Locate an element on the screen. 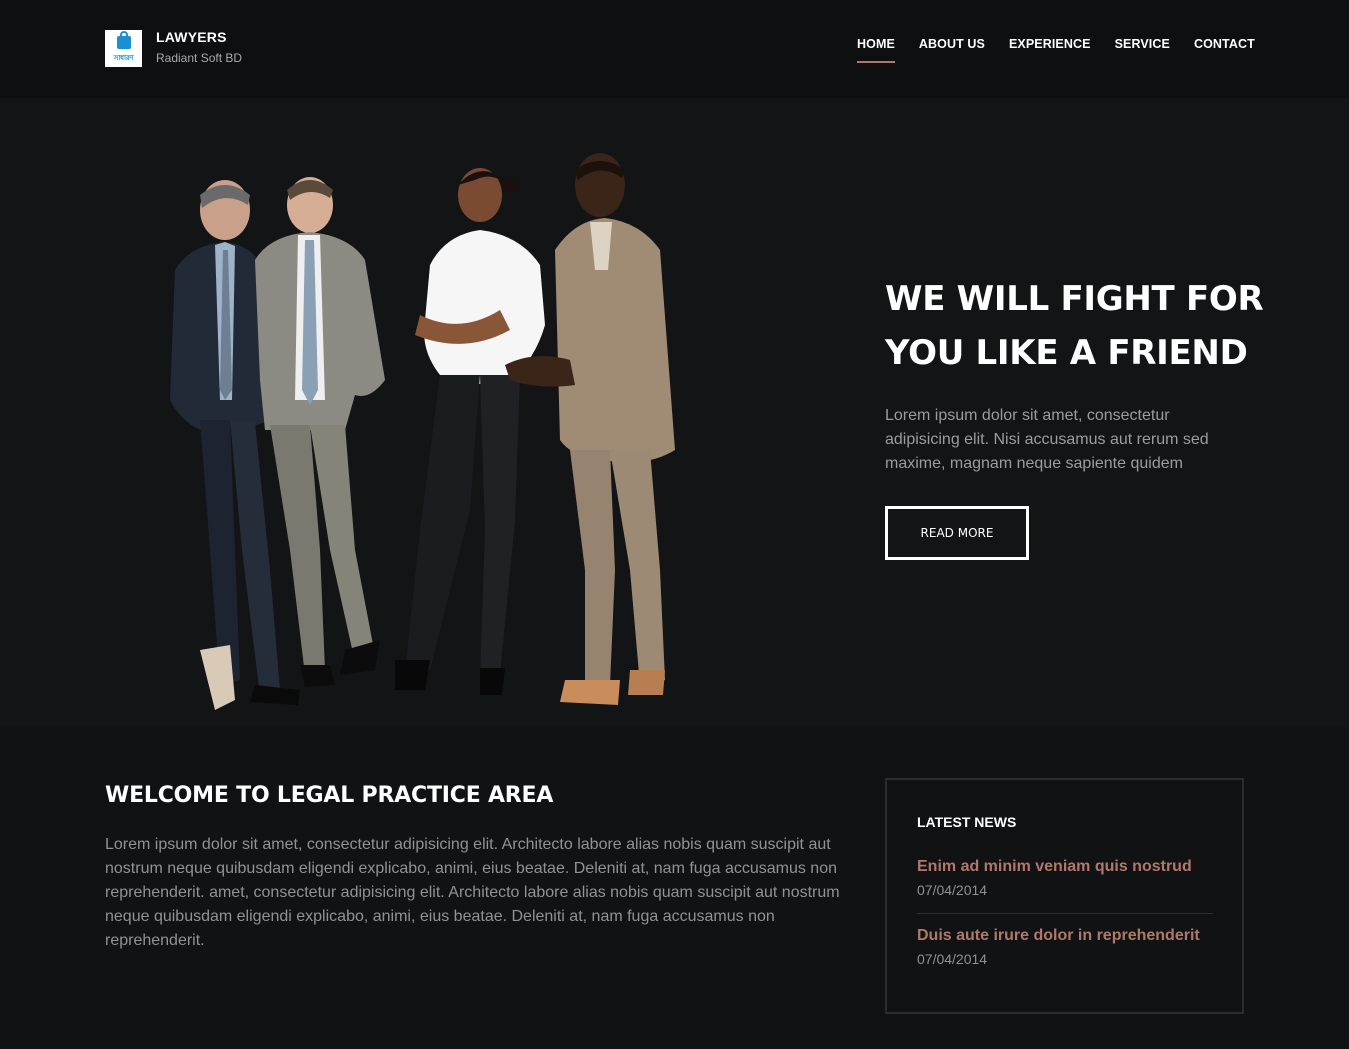 The height and width of the screenshot is (1049, 1349). nav-item-home: HOME is located at coordinates (876, 50).